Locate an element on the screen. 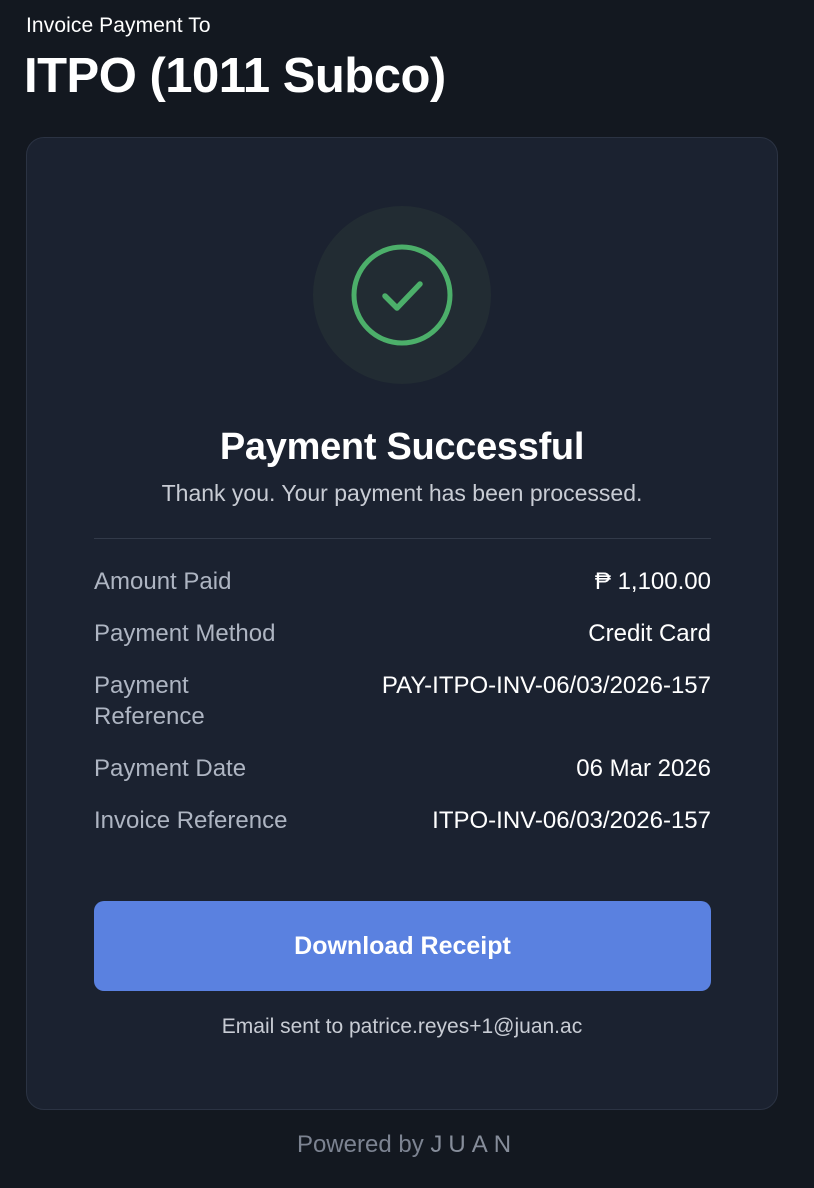 The height and width of the screenshot is (1188, 814). detail-value: Credit Card is located at coordinates (649, 633).